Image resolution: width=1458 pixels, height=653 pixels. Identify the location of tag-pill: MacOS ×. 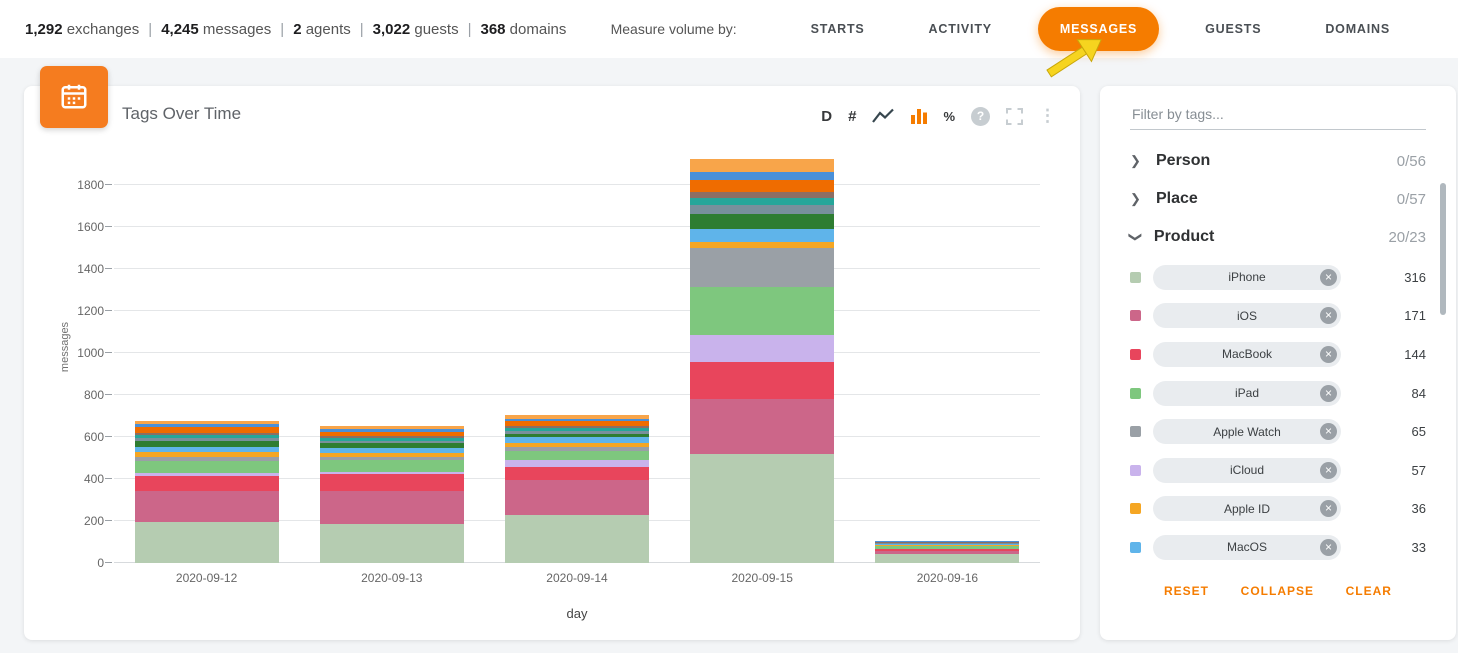
(1247, 547).